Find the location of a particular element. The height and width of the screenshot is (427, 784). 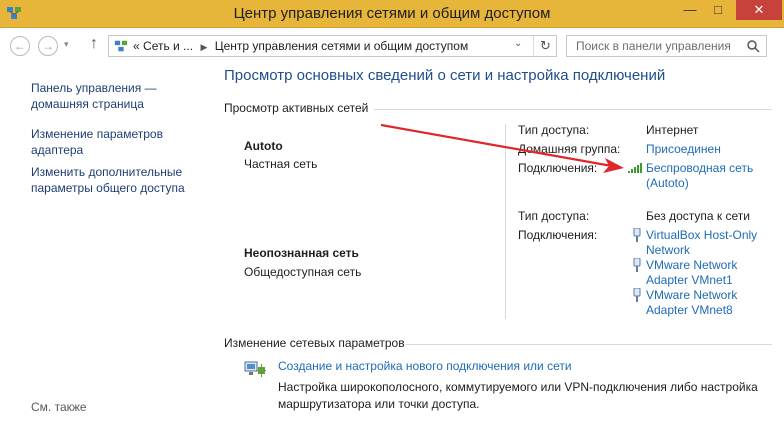

close-button: ✕ is located at coordinates (759, 10).